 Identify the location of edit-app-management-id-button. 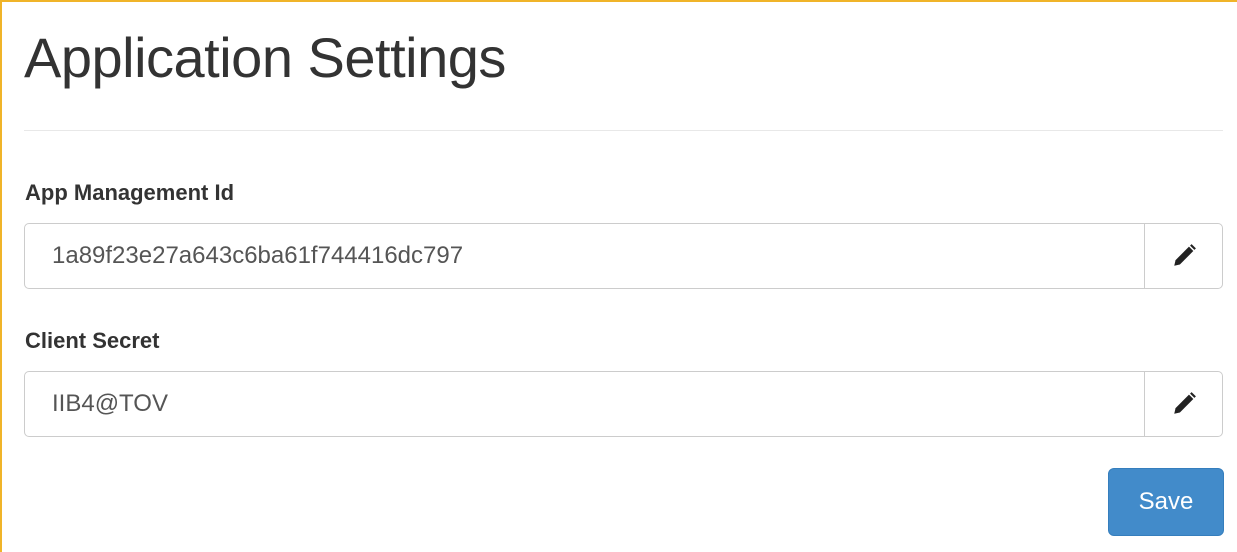
(1183, 256).